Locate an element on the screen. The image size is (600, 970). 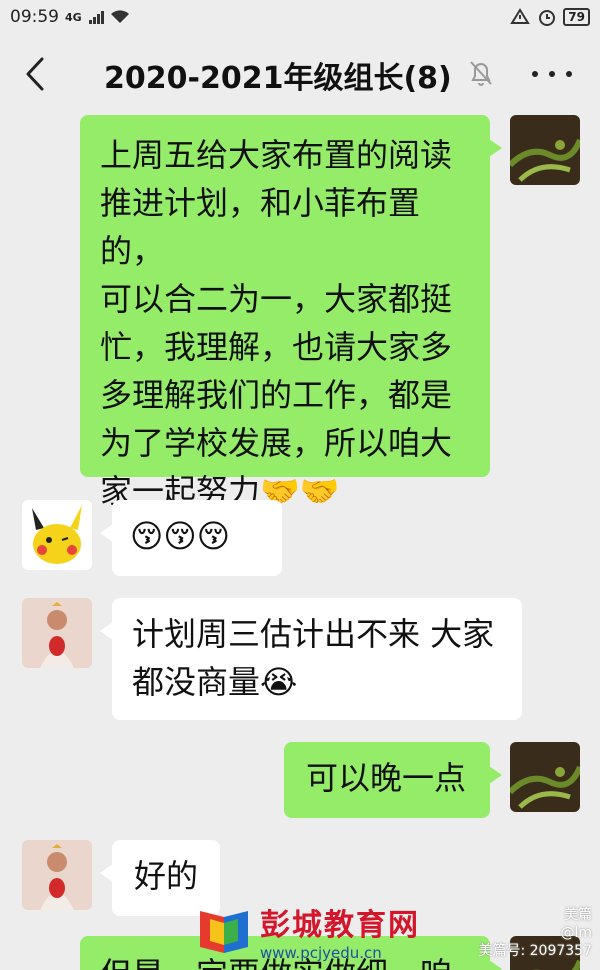
more-options-button is located at coordinates (552, 74).